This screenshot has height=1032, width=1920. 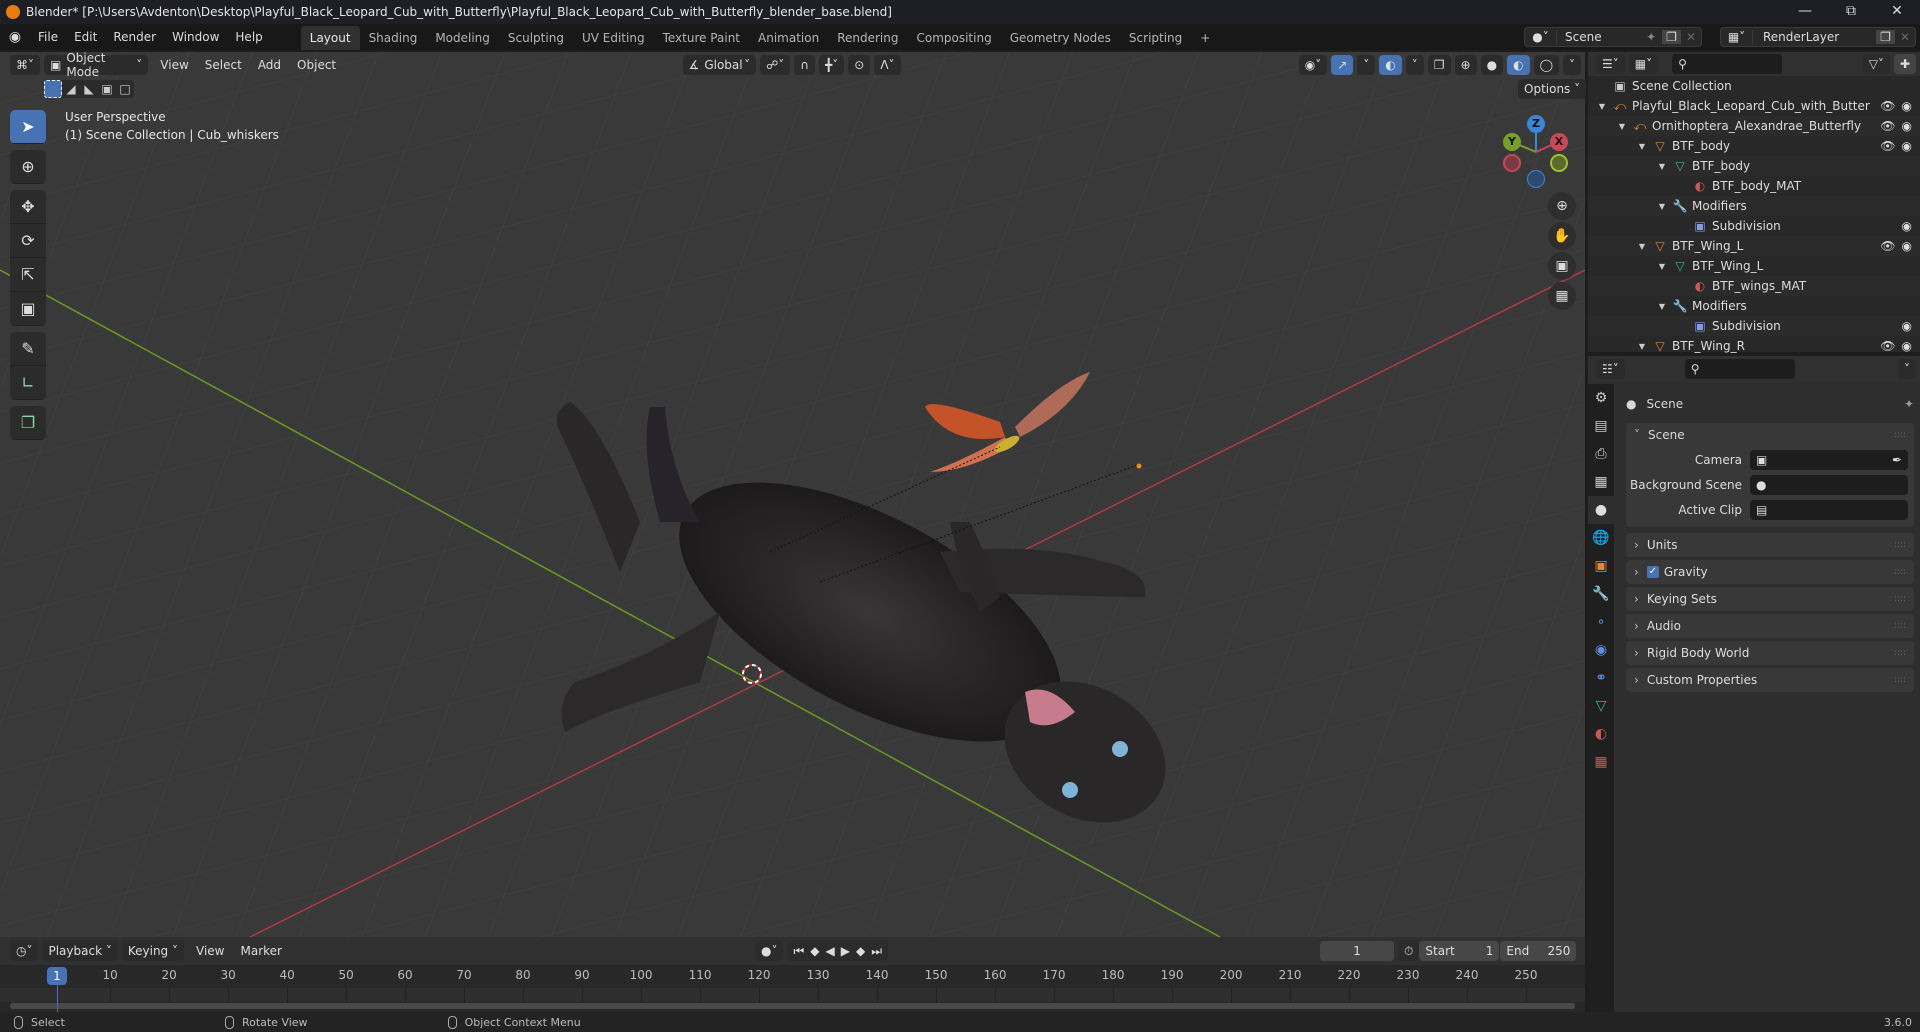 What do you see at coordinates (1512, 163) in the screenshot?
I see `gizmo-neg-x-axis` at bounding box center [1512, 163].